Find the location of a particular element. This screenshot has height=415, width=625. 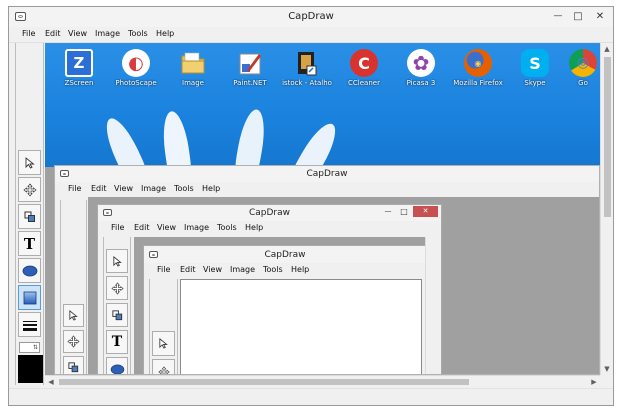

desktop-icon-skype: S Skype is located at coordinates (535, 68).